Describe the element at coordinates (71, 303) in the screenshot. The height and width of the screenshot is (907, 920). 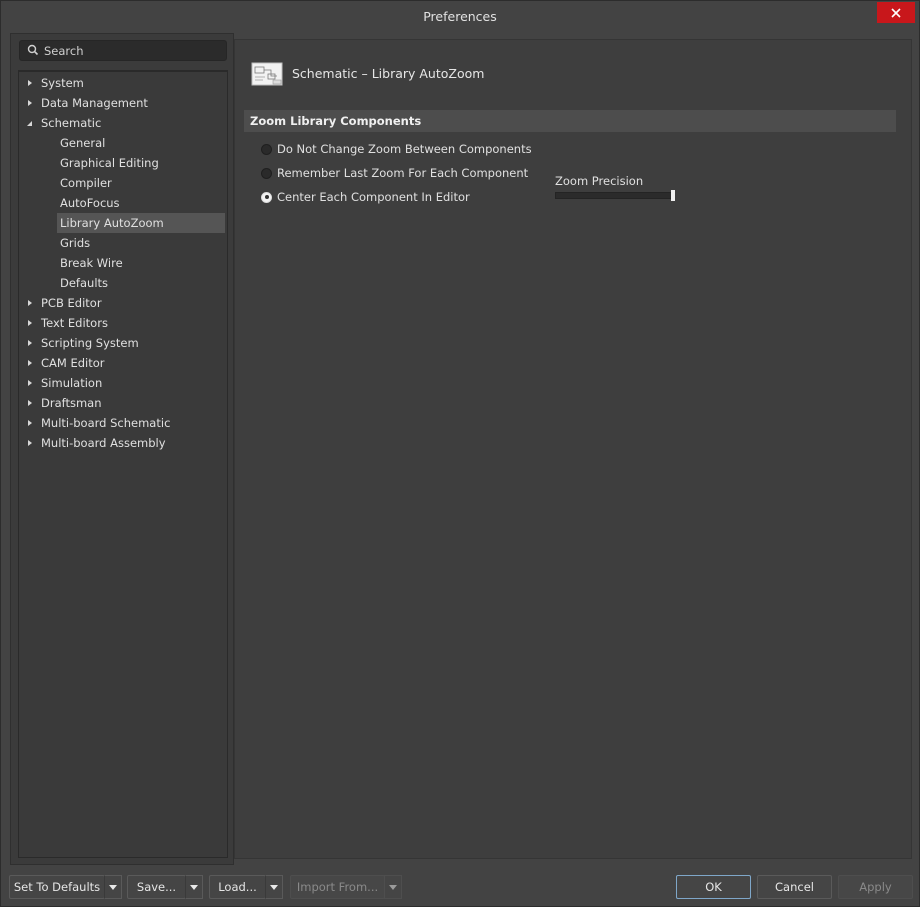
I see `tree-item-label: PCB Editor` at that location.